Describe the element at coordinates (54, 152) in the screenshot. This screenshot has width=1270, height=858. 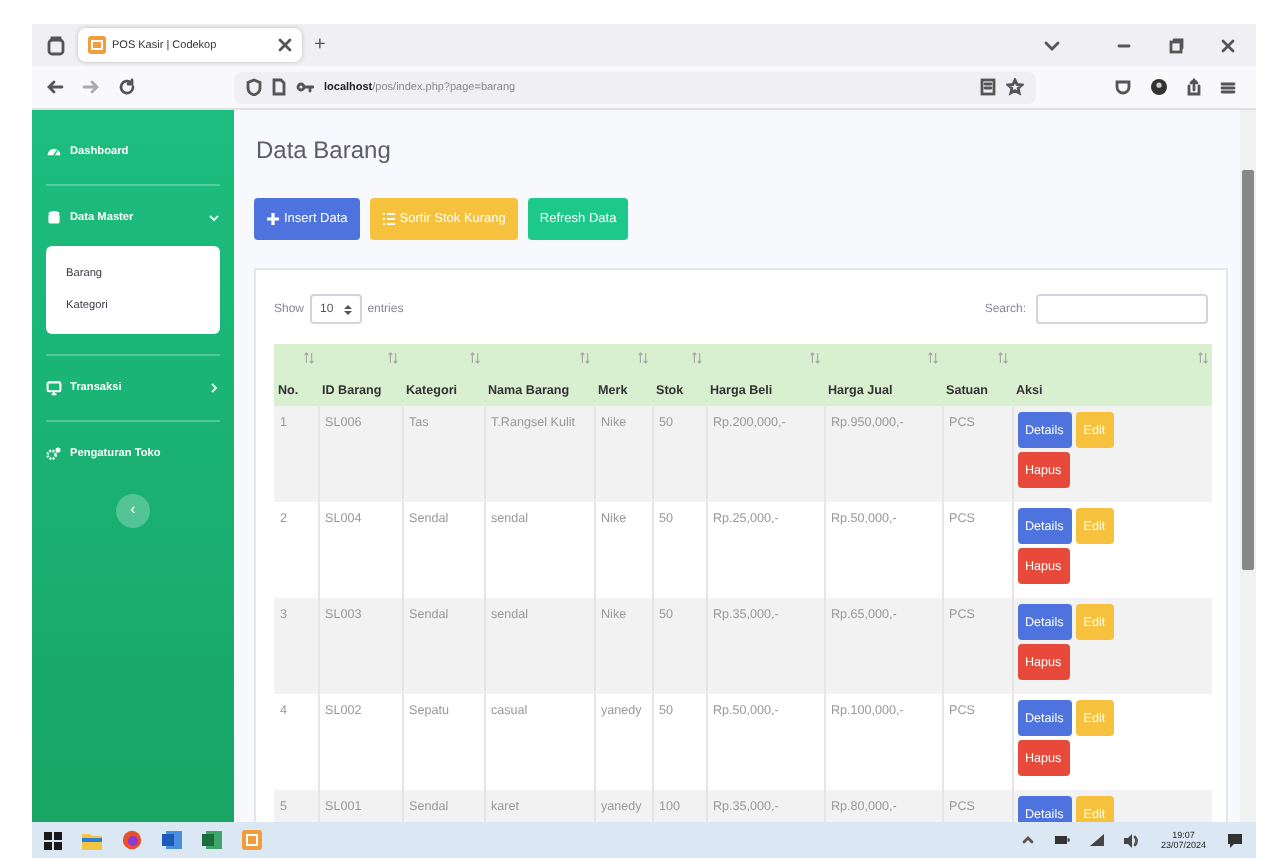
I see `gauge-icon` at that location.